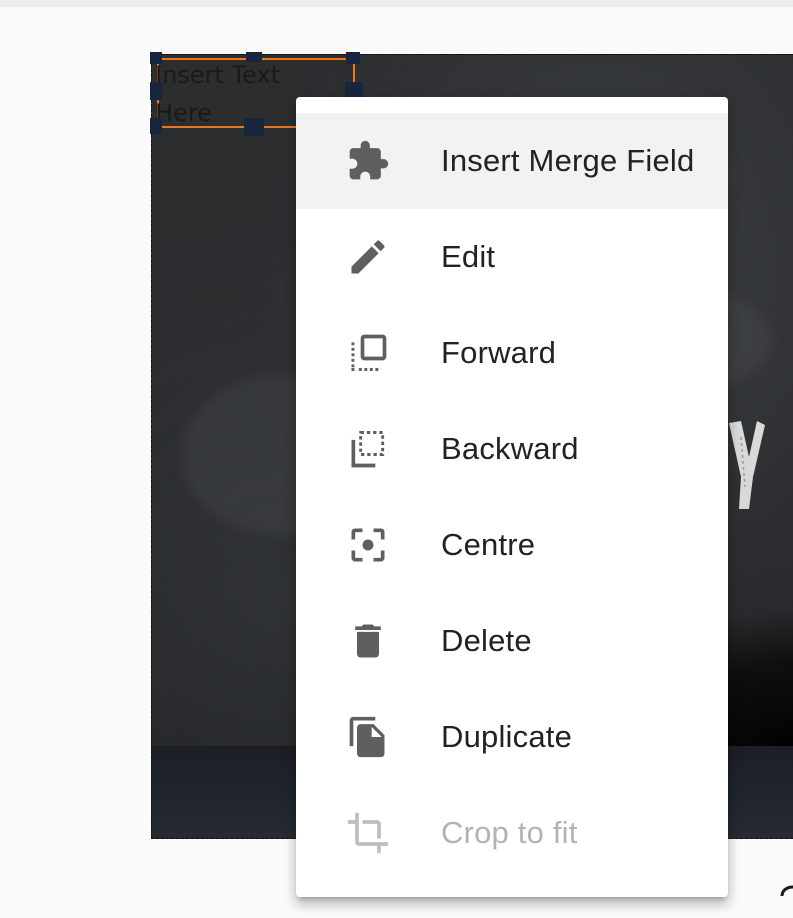 The image size is (793, 918). I want to click on menu-item-duplicate: Duplicate, so click(512, 737).